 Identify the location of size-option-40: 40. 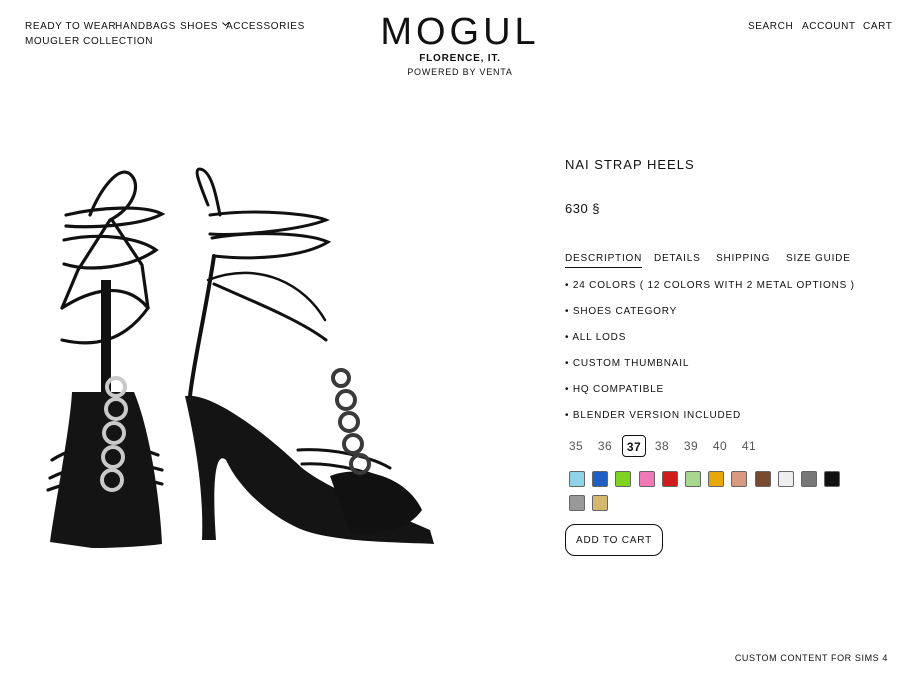
(720, 446).